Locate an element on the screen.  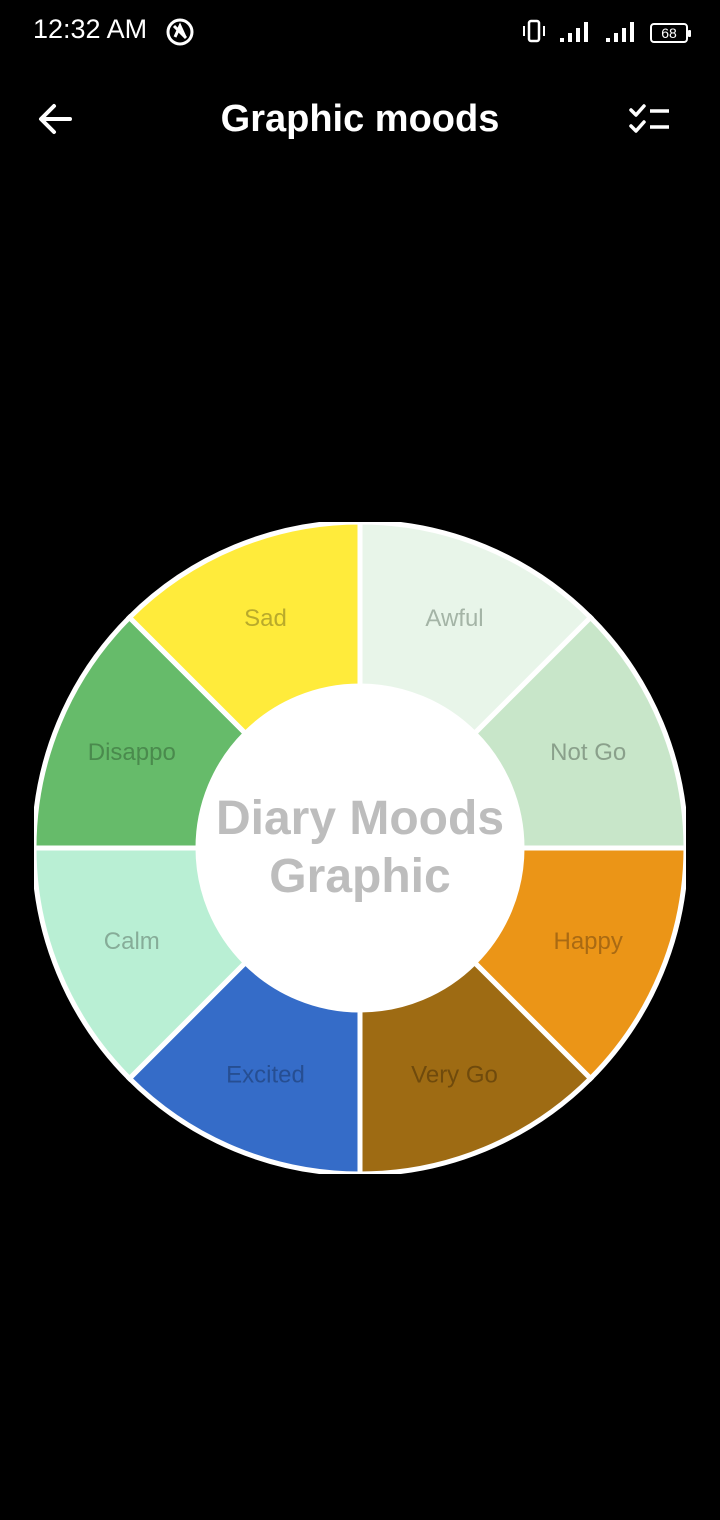
pie-label-happy: Happy is located at coordinates (588, 941).